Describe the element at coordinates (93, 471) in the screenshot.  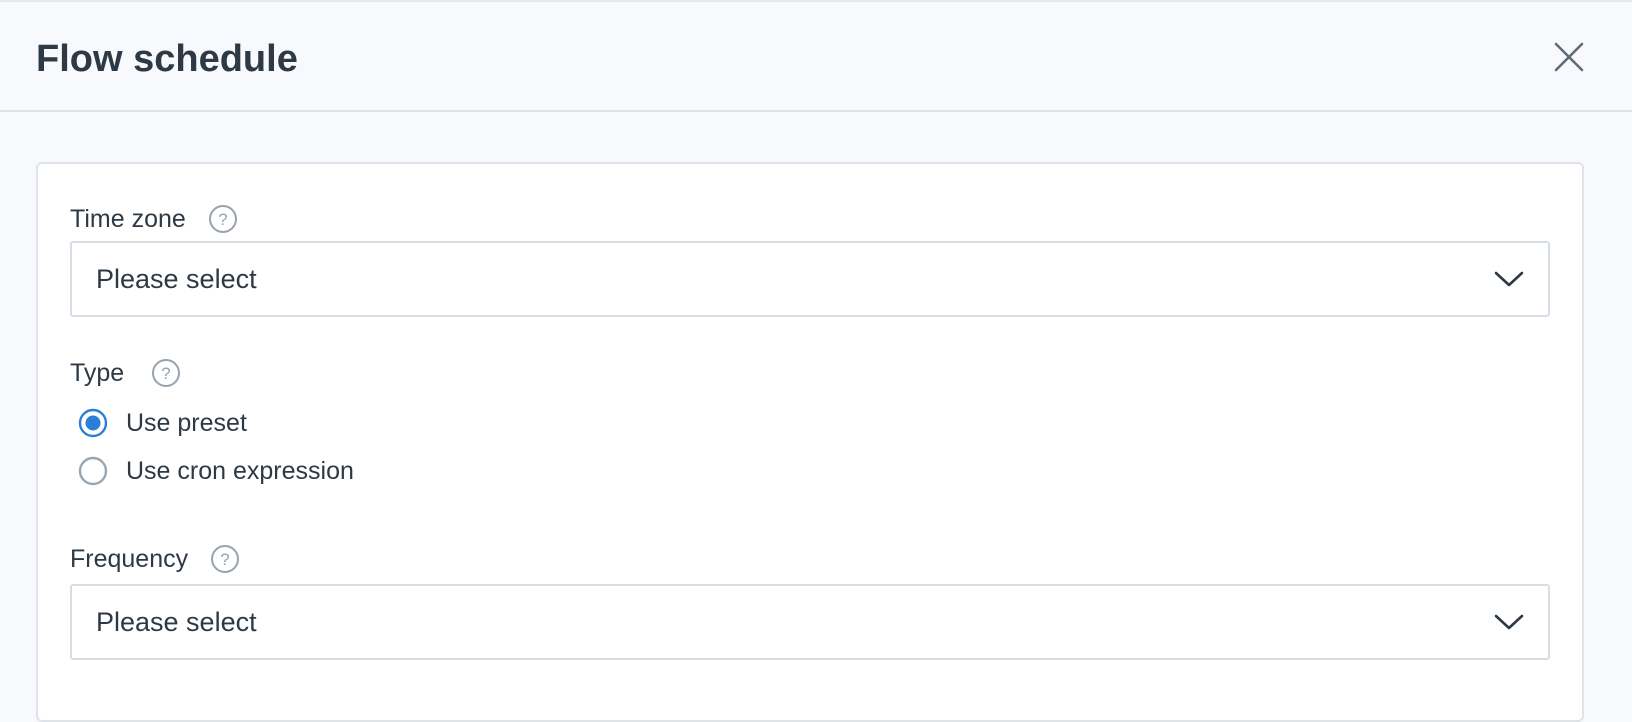
I see `radio-unselected-icon` at that location.